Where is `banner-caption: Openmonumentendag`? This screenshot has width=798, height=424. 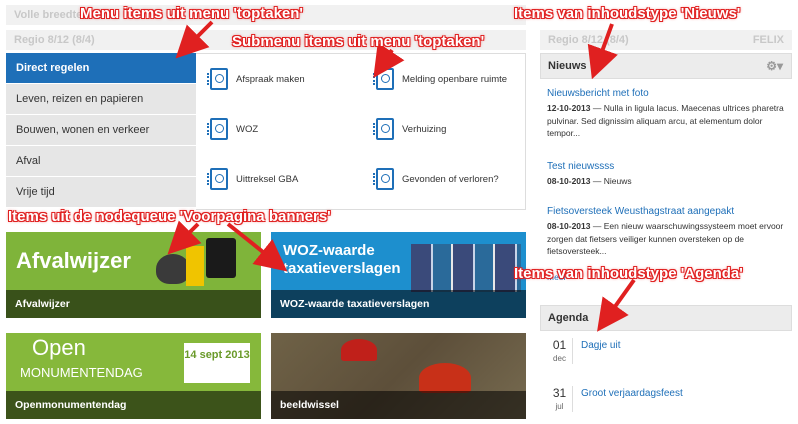
banner-caption: Openmonumentendag is located at coordinates (133, 405).